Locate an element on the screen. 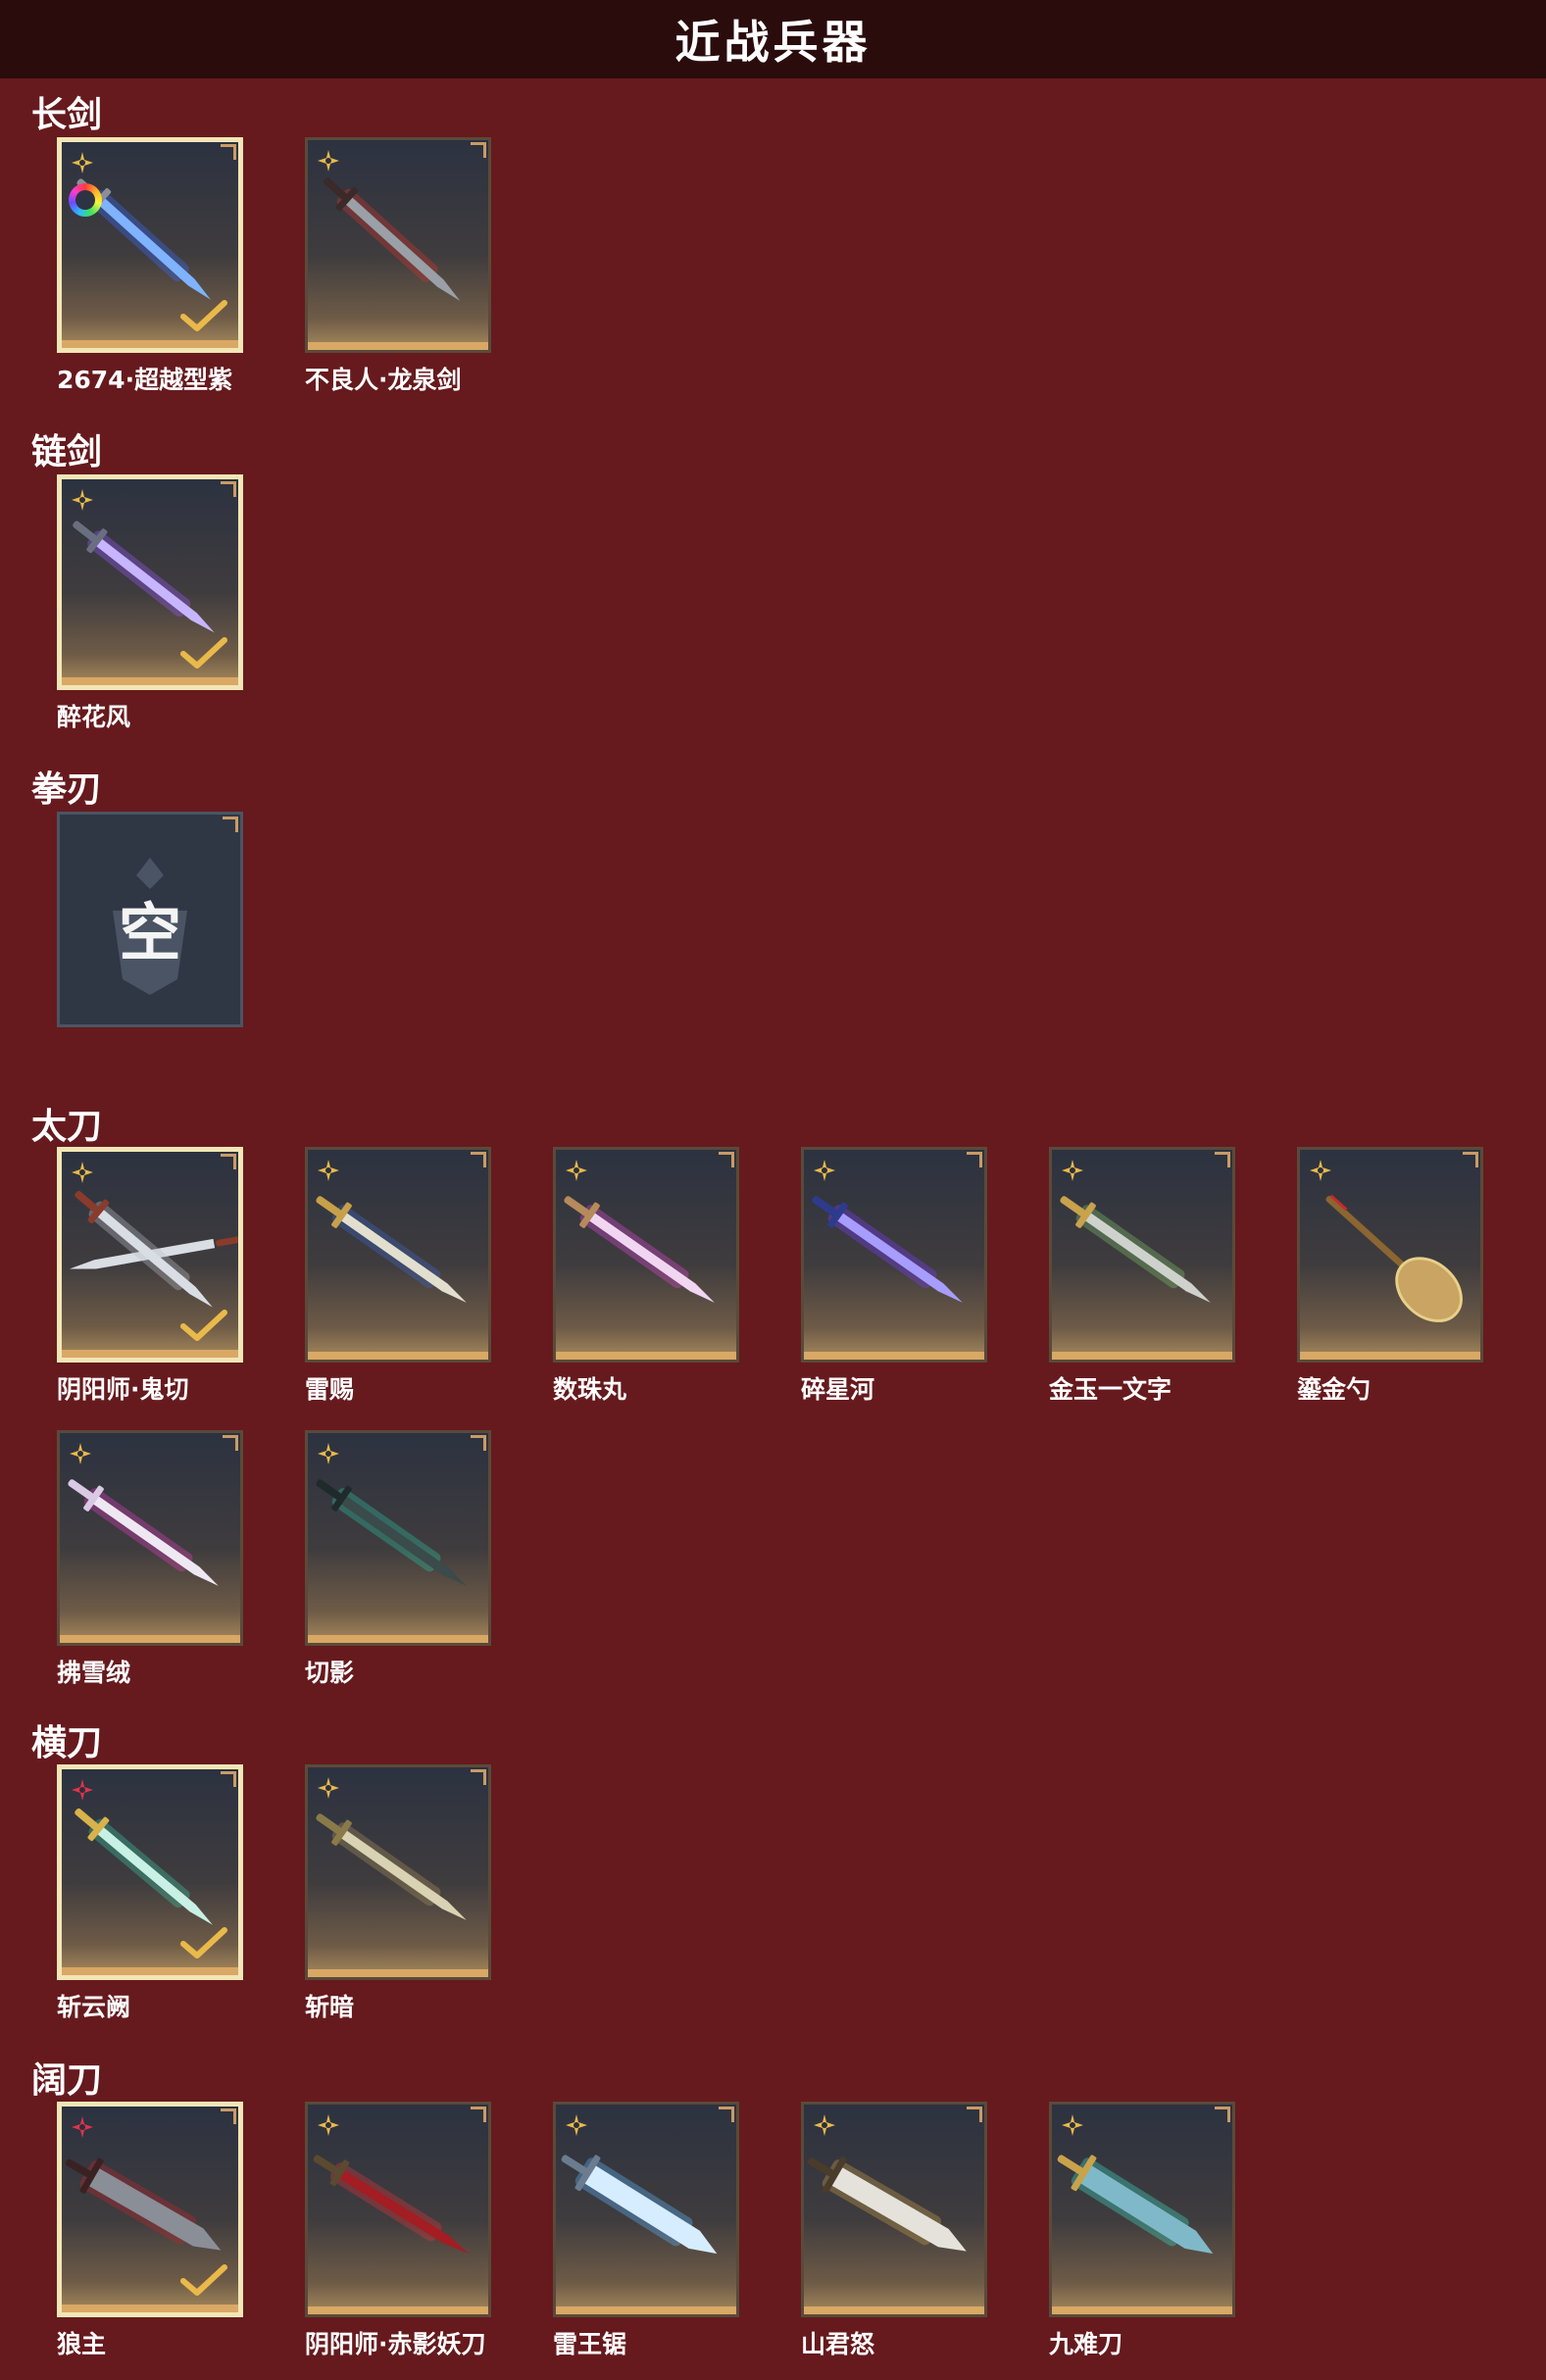 This screenshot has width=1546, height=2380. weapon-item: 鎏金勺 is located at coordinates (1393, 1276).